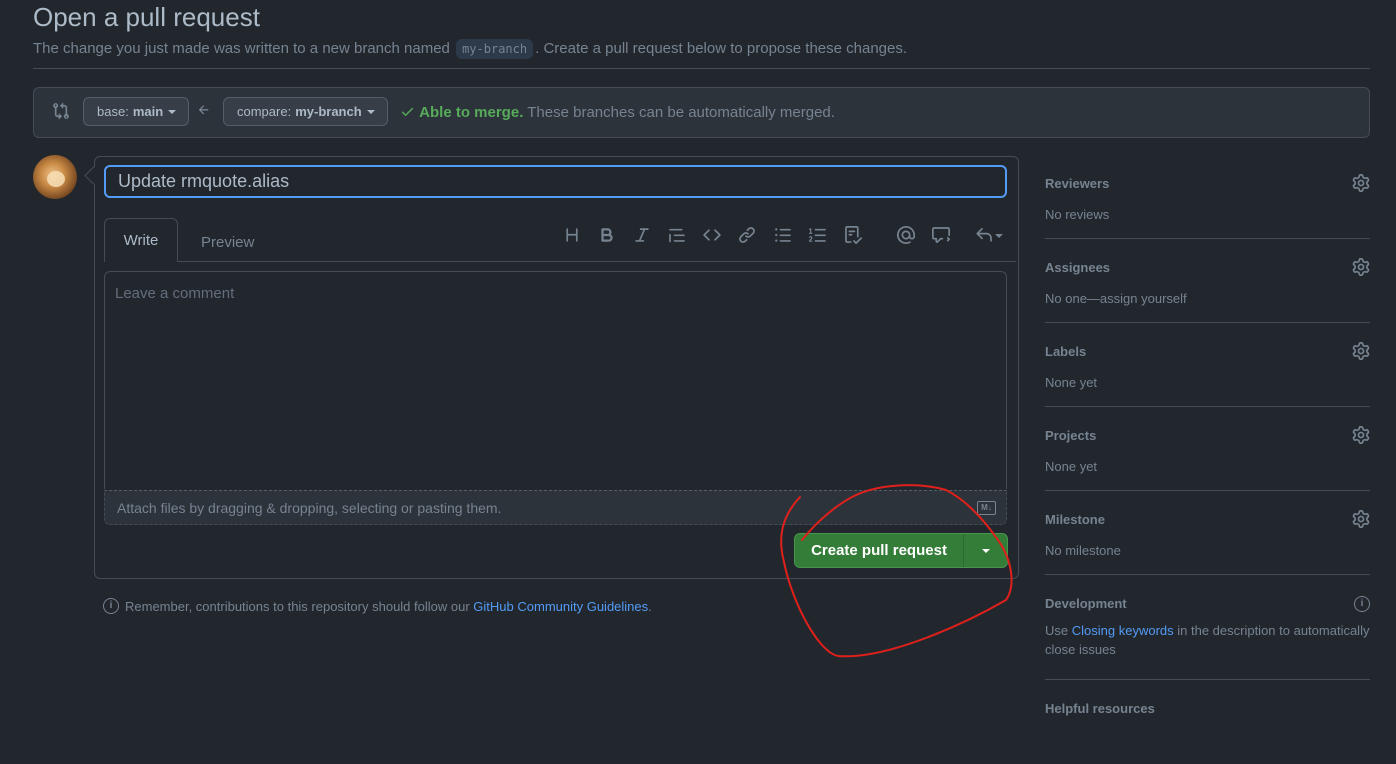 The image size is (1396, 764). Describe the element at coordinates (747, 236) in the screenshot. I see `link-icon` at that location.